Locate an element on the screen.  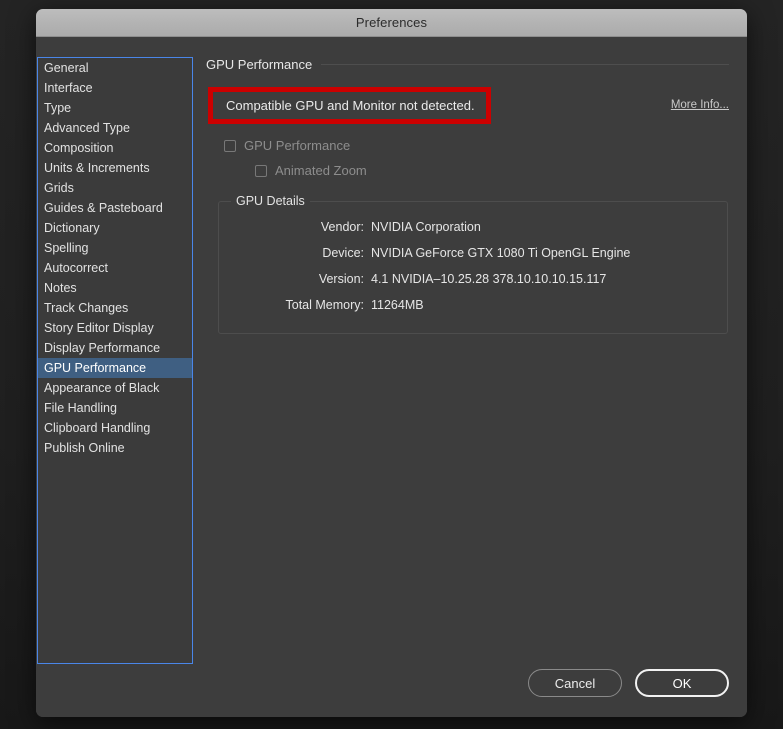
animated-zoom-checkbox-label: Animated Zoom is located at coordinates (321, 170).